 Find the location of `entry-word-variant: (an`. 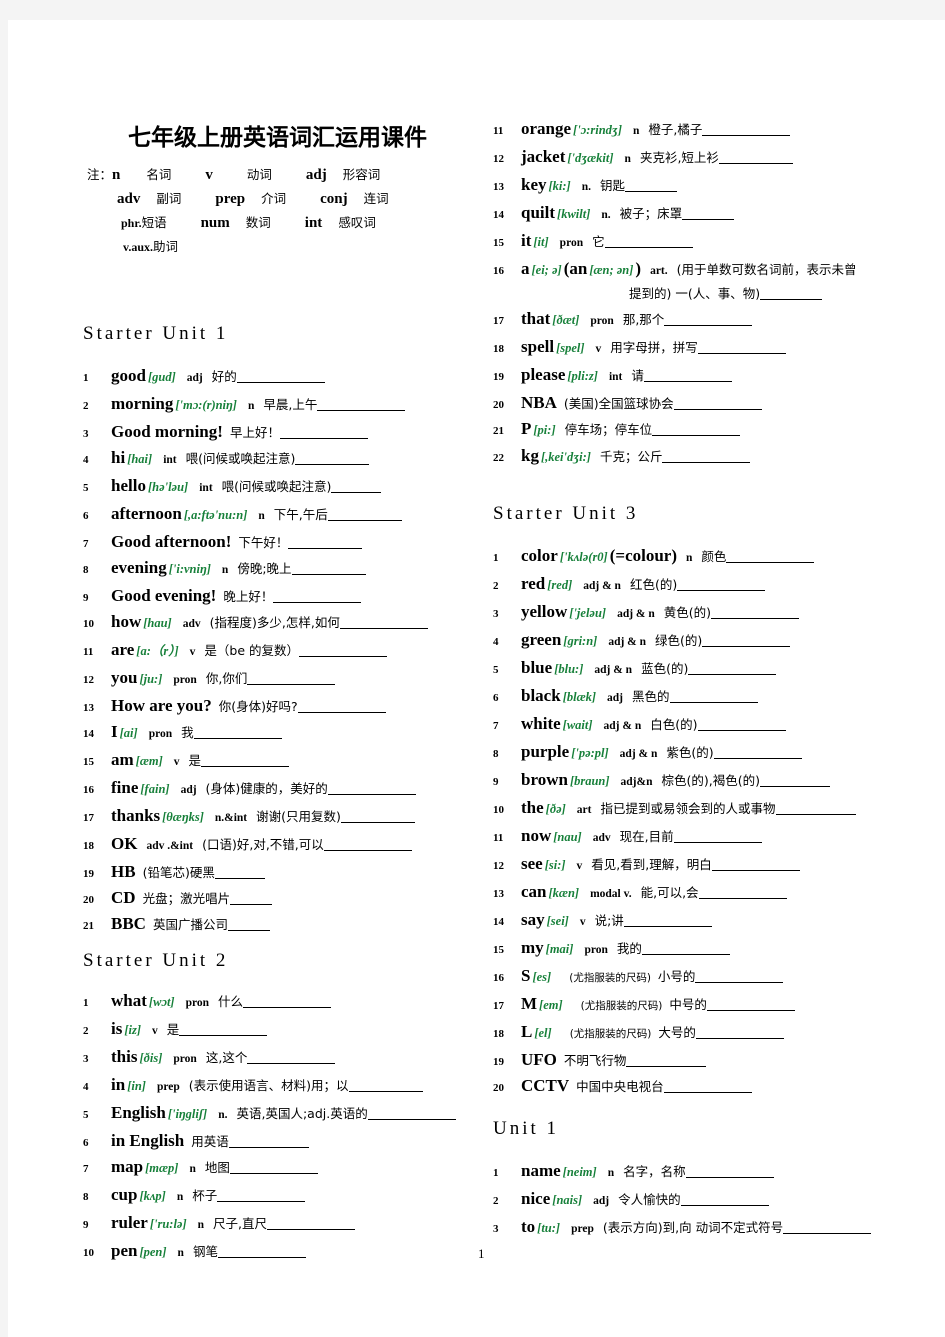

entry-word-variant: (an is located at coordinates (575, 268).